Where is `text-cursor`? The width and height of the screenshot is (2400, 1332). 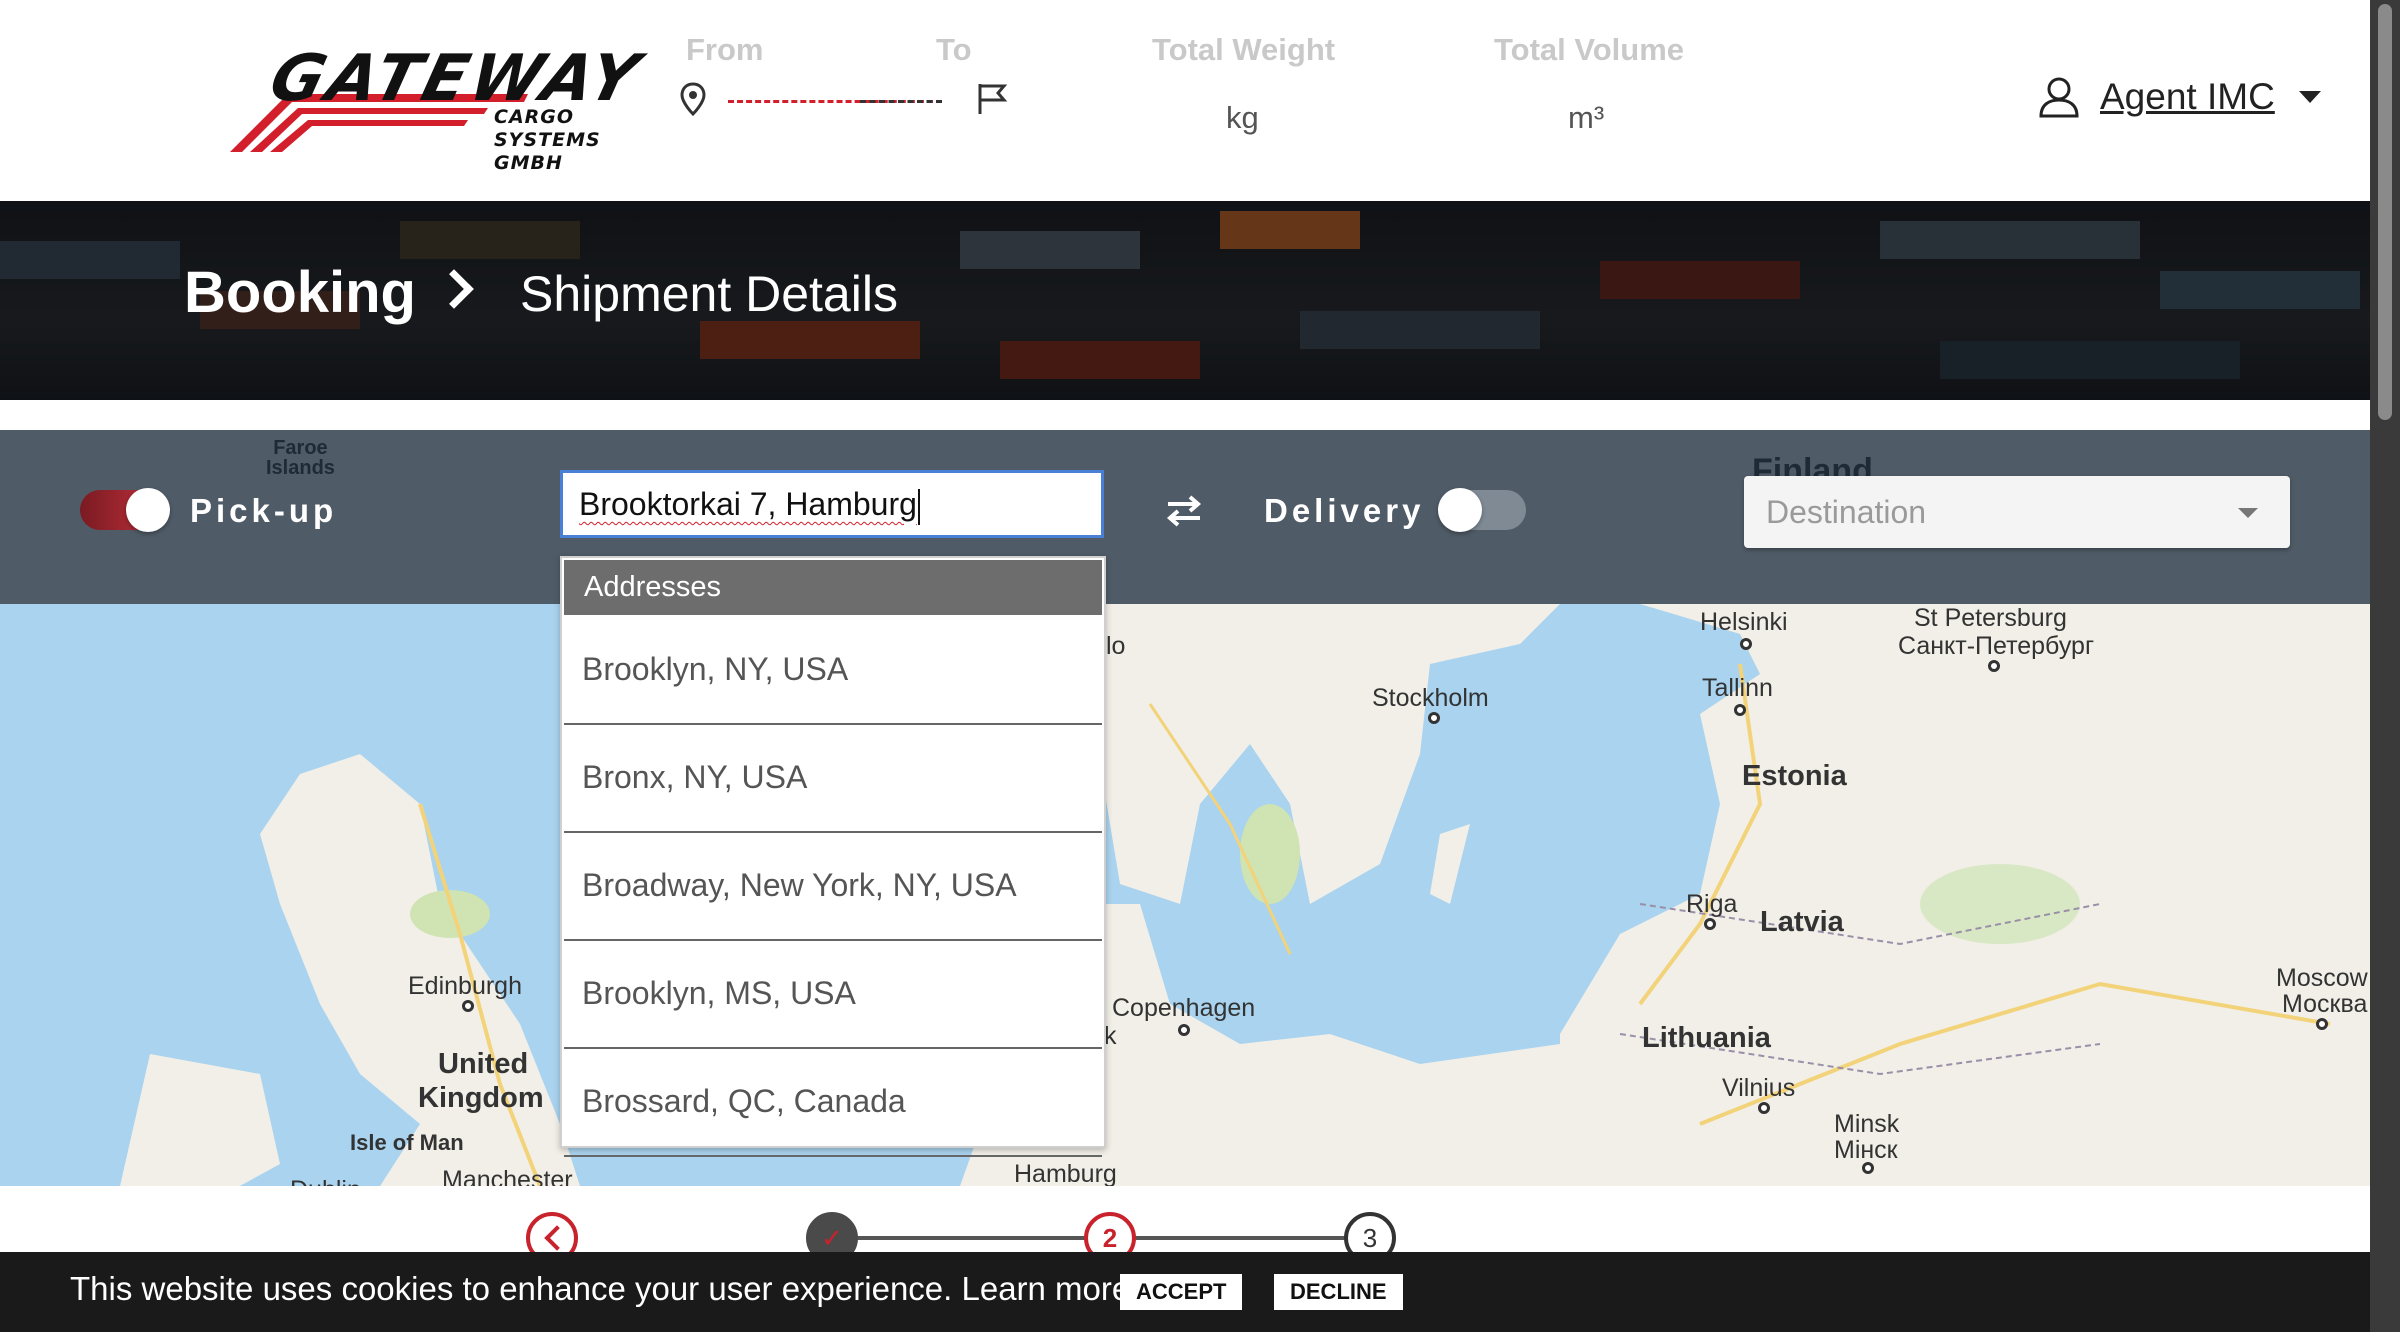
text-cursor is located at coordinates (918, 506).